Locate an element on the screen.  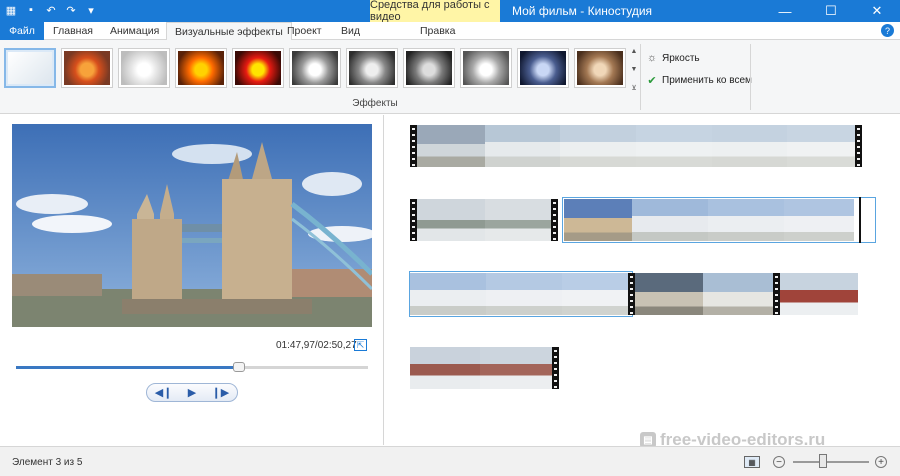
zoom-out-icon: − is located at coordinates (779, 462).